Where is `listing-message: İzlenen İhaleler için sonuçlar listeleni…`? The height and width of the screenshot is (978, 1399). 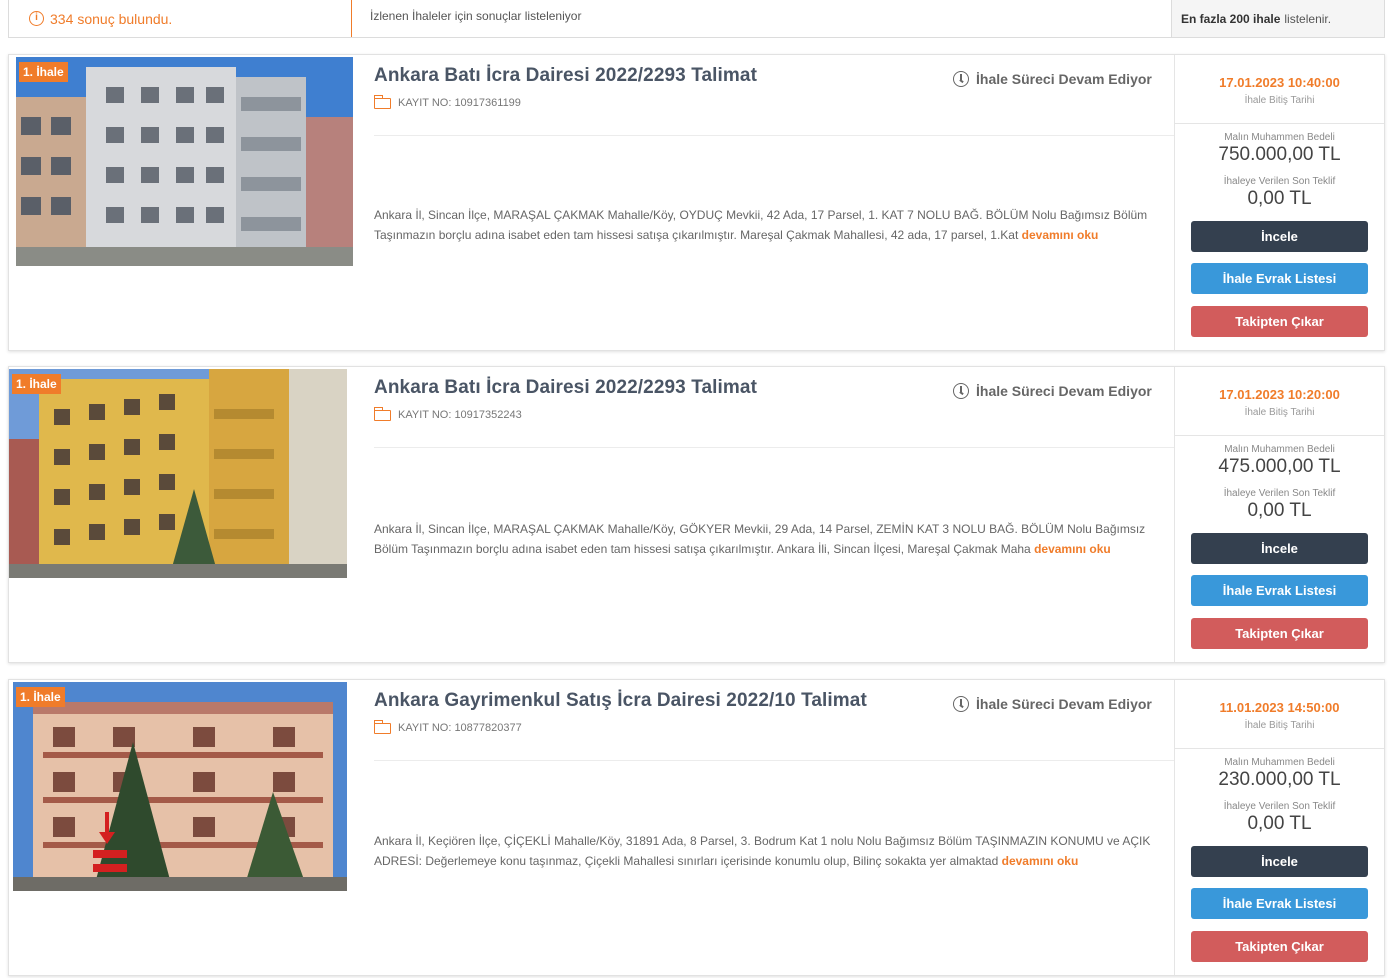 listing-message: İzlenen İhaleler için sonuçlar listeleni… is located at coordinates (476, 16).